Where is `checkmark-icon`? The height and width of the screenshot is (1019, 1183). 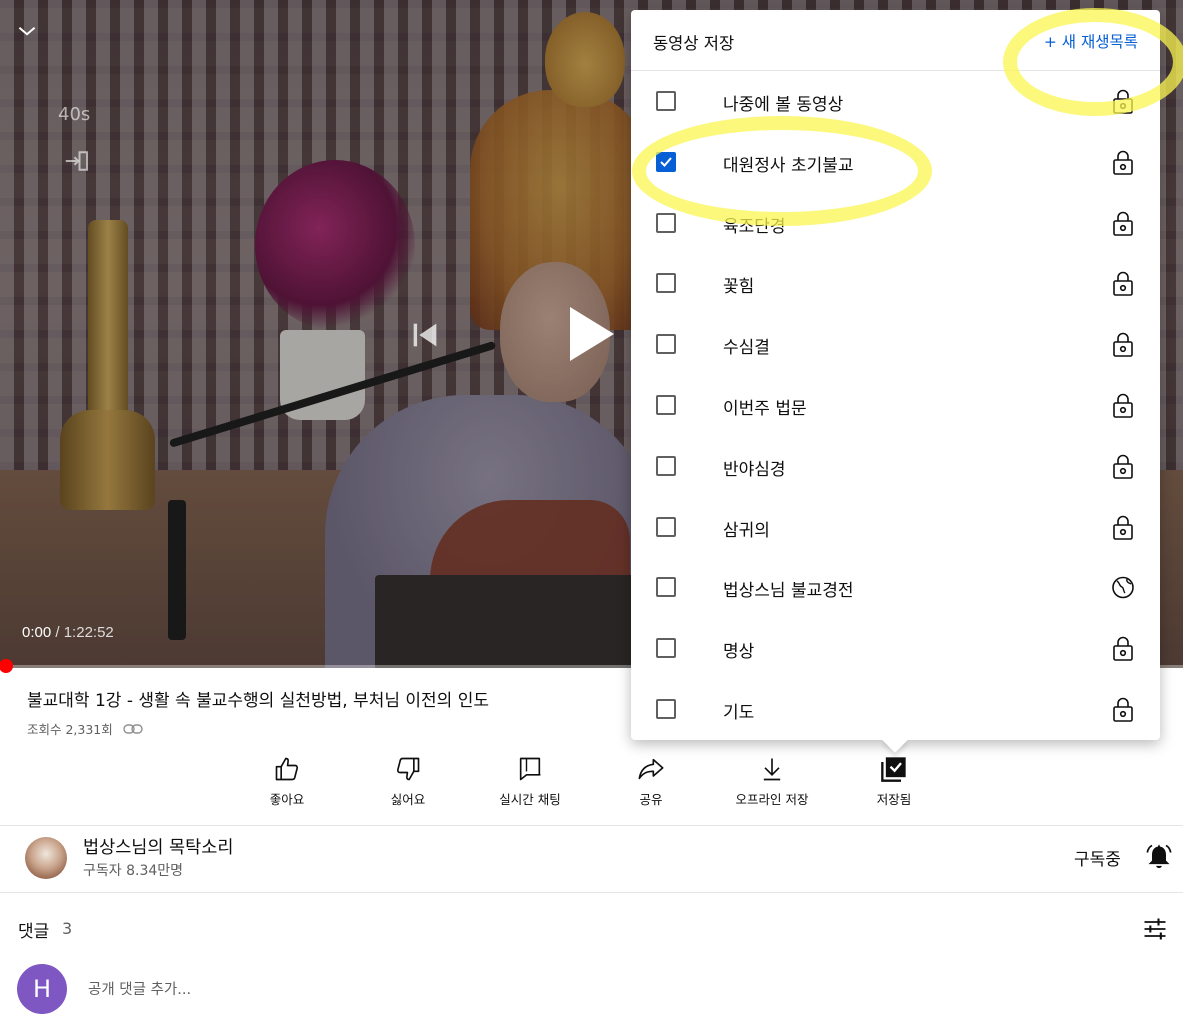 checkmark-icon is located at coordinates (666, 162).